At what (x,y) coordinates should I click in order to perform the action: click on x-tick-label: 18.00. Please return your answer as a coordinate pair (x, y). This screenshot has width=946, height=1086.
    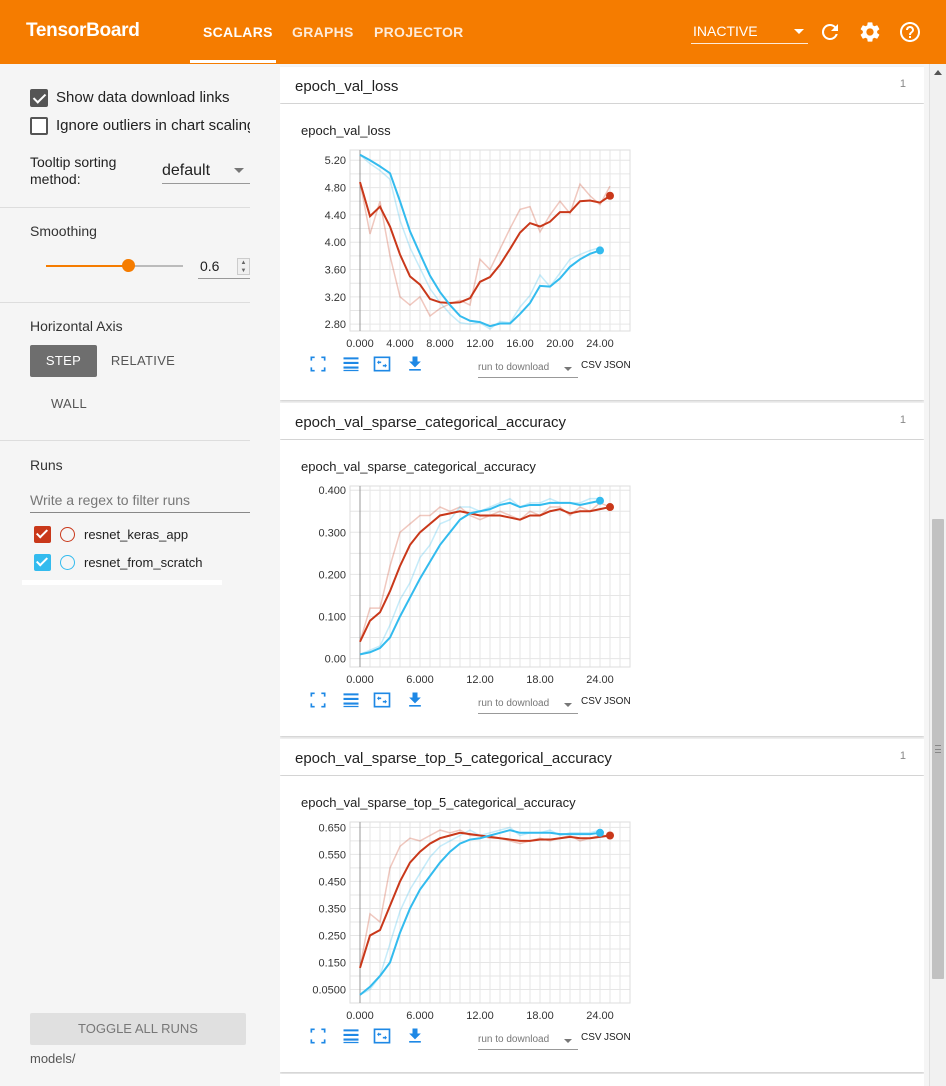
    Looking at the image, I should click on (540, 1016).